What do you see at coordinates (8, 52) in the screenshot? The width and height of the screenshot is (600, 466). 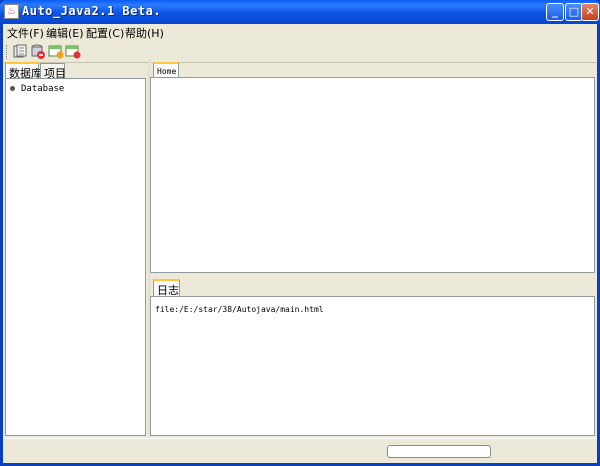 I see `toolbar-grip-icon` at bounding box center [8, 52].